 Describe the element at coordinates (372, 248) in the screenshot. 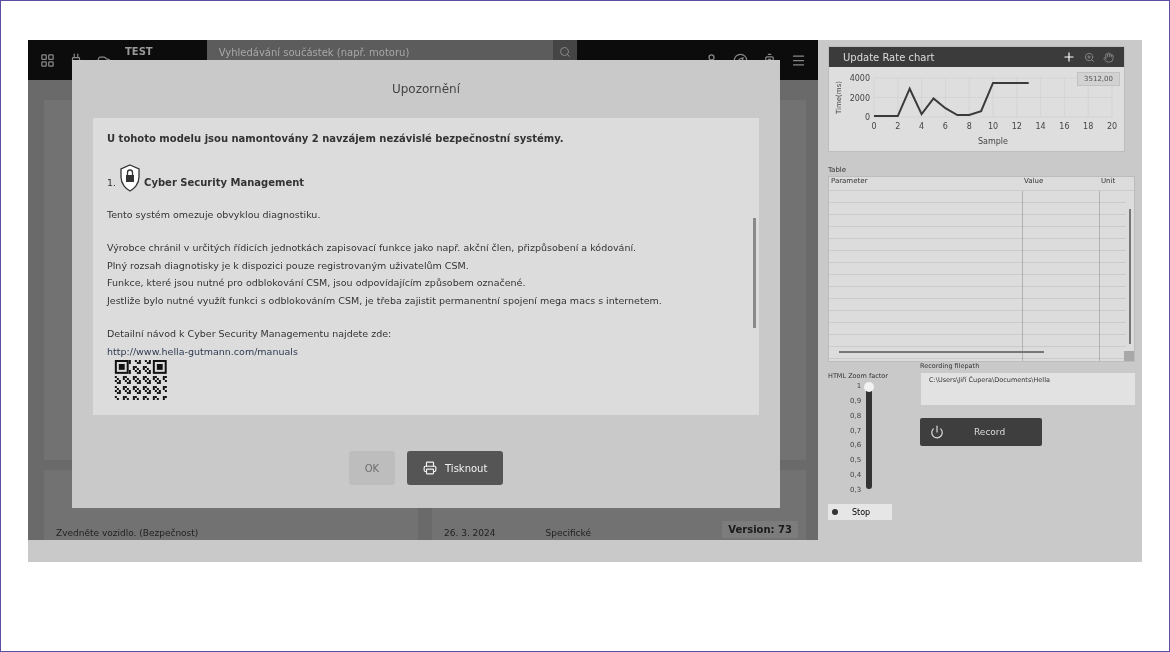

I see `body-text: Výrobce chránil v určitých řídicích jednotkách zapisovací funkce jako např. akční člen, přizpůsobení a kódování.` at that location.